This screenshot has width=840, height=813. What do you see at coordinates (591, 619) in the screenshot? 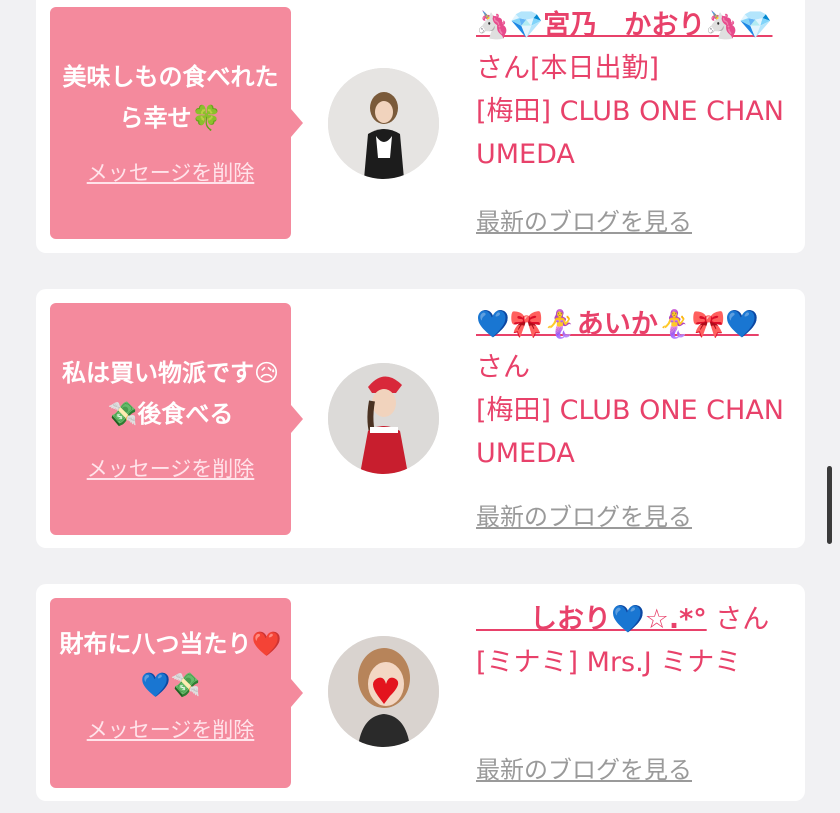
I see `cast-name-link: しおり💙☆.*°` at bounding box center [591, 619].